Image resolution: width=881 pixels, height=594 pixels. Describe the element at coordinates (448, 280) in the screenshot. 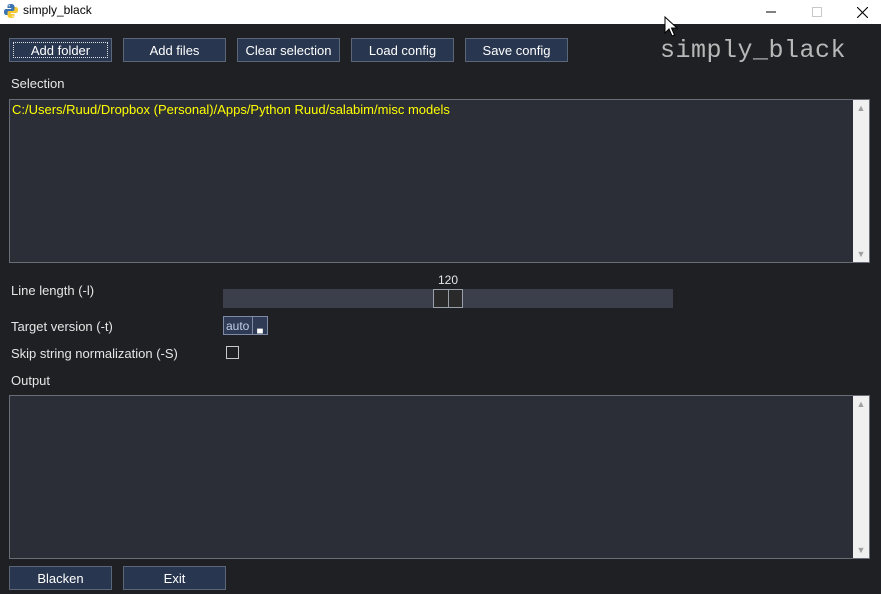

I see `line-length-value: 120` at that location.